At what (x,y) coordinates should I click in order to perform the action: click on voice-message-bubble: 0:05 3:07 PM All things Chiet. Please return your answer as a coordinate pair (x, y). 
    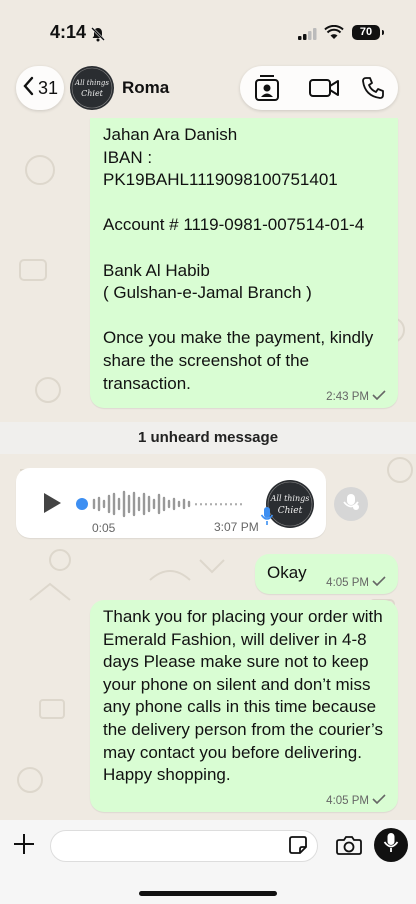
    Looking at the image, I should click on (171, 503).